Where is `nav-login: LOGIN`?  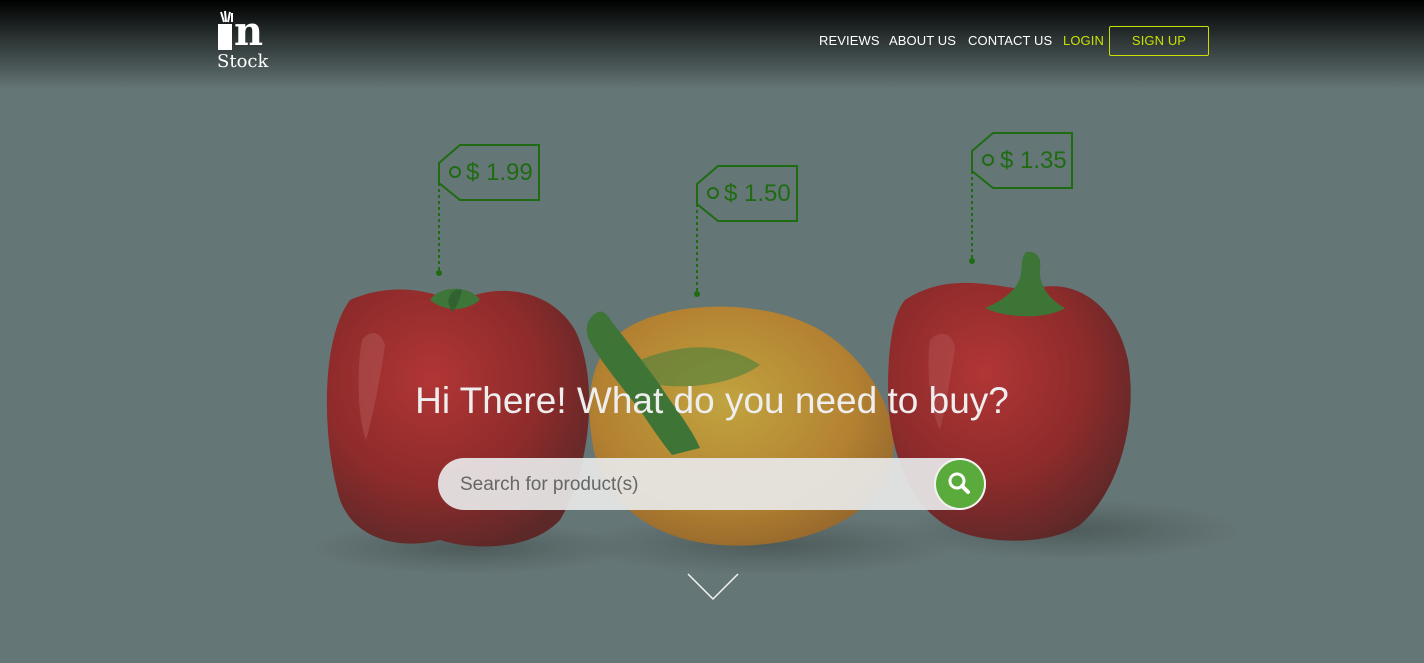
nav-login: LOGIN is located at coordinates (1083, 41).